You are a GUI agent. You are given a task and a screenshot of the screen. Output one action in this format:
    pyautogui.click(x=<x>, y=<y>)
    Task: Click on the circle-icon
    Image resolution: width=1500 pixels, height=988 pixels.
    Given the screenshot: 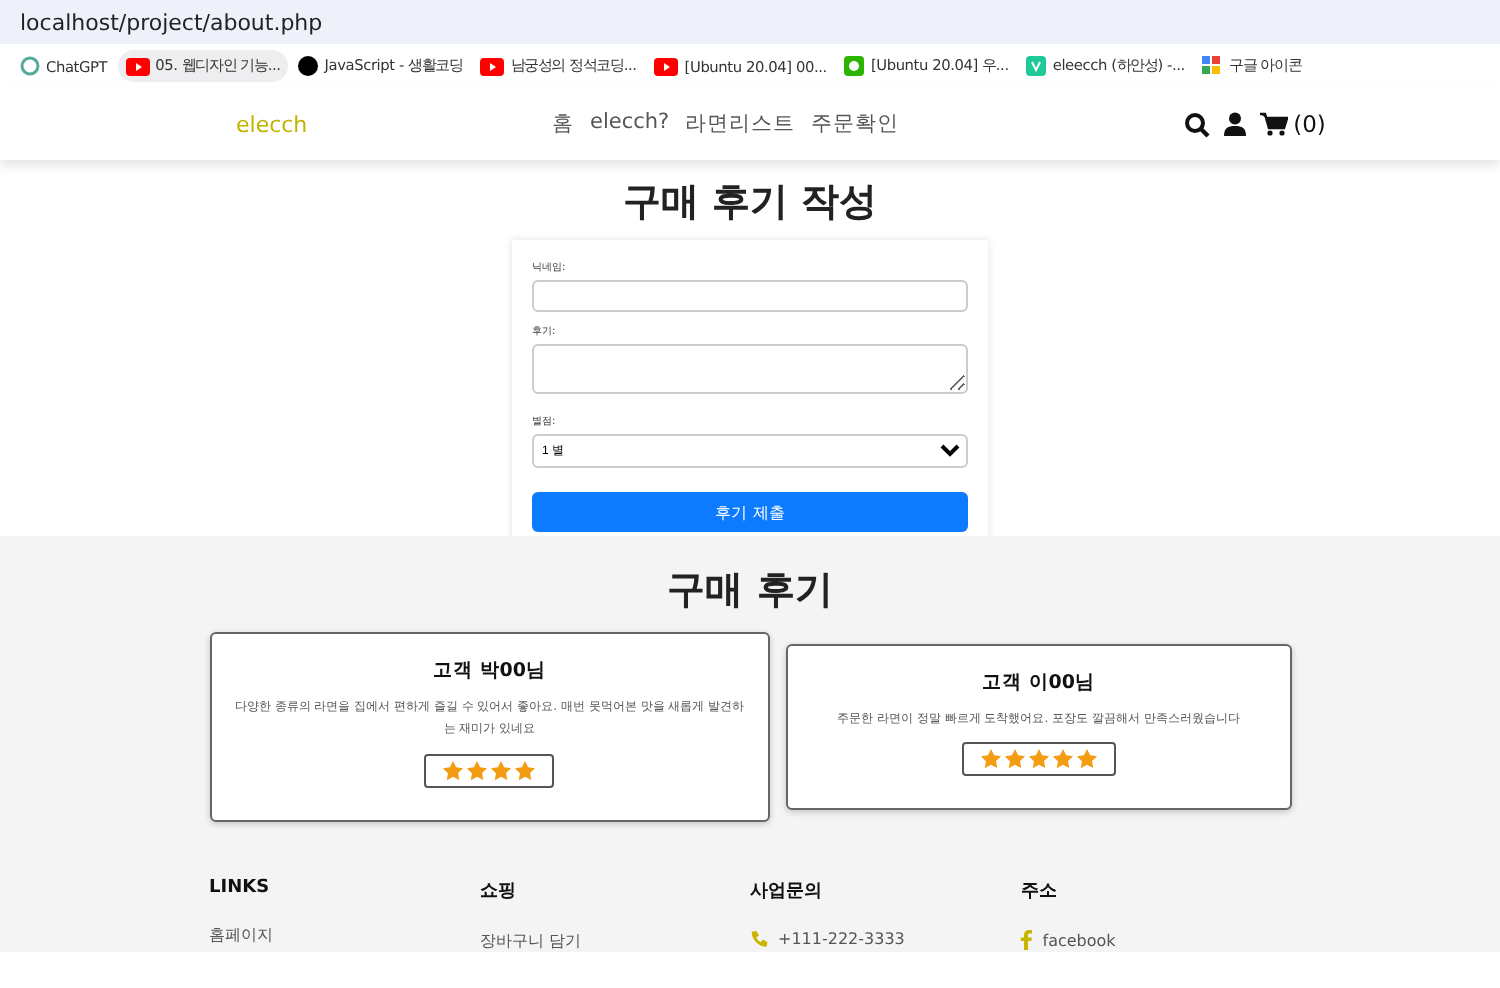 What is the action you would take?
    pyautogui.click(x=308, y=66)
    